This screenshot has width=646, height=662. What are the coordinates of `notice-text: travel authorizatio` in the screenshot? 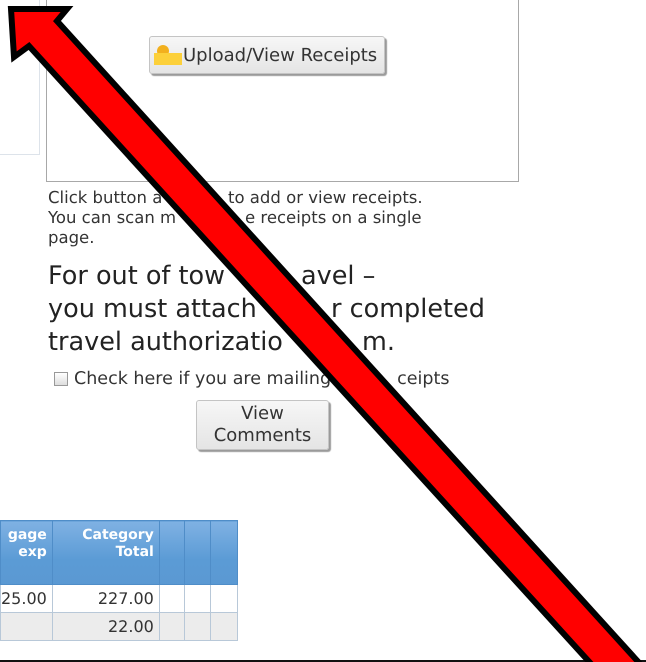 It's located at (165, 342).